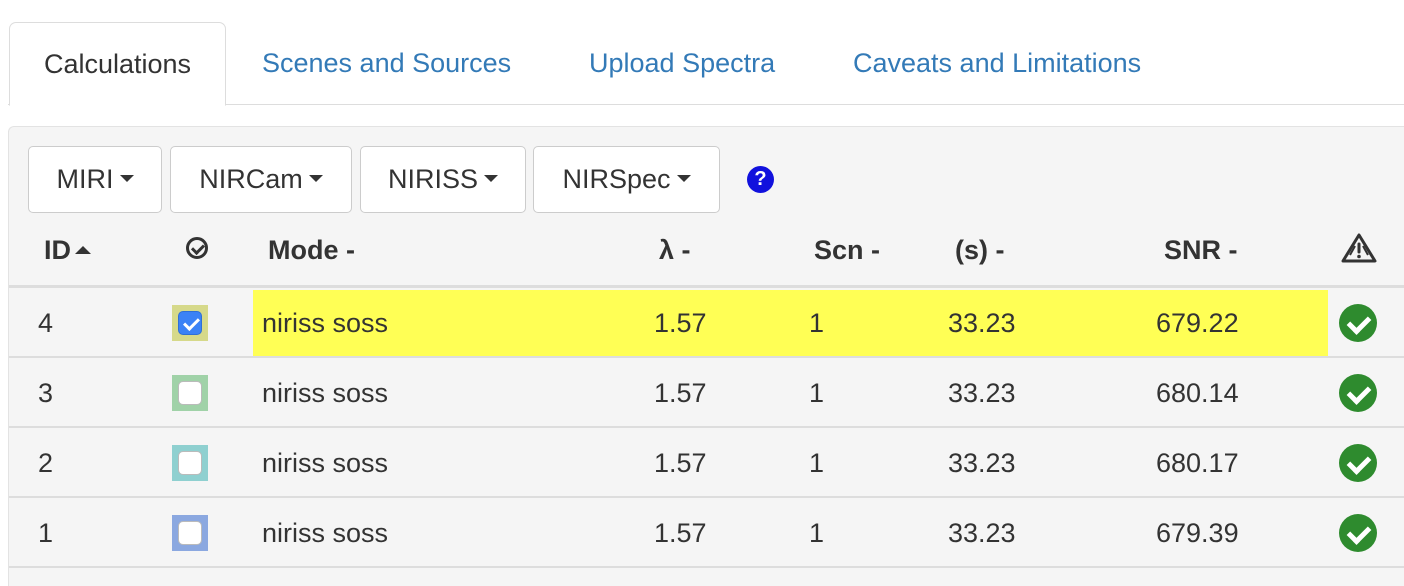 Image resolution: width=1404 pixels, height=586 pixels. Describe the element at coordinates (46, 393) in the screenshot. I see `cell-id: 3` at that location.